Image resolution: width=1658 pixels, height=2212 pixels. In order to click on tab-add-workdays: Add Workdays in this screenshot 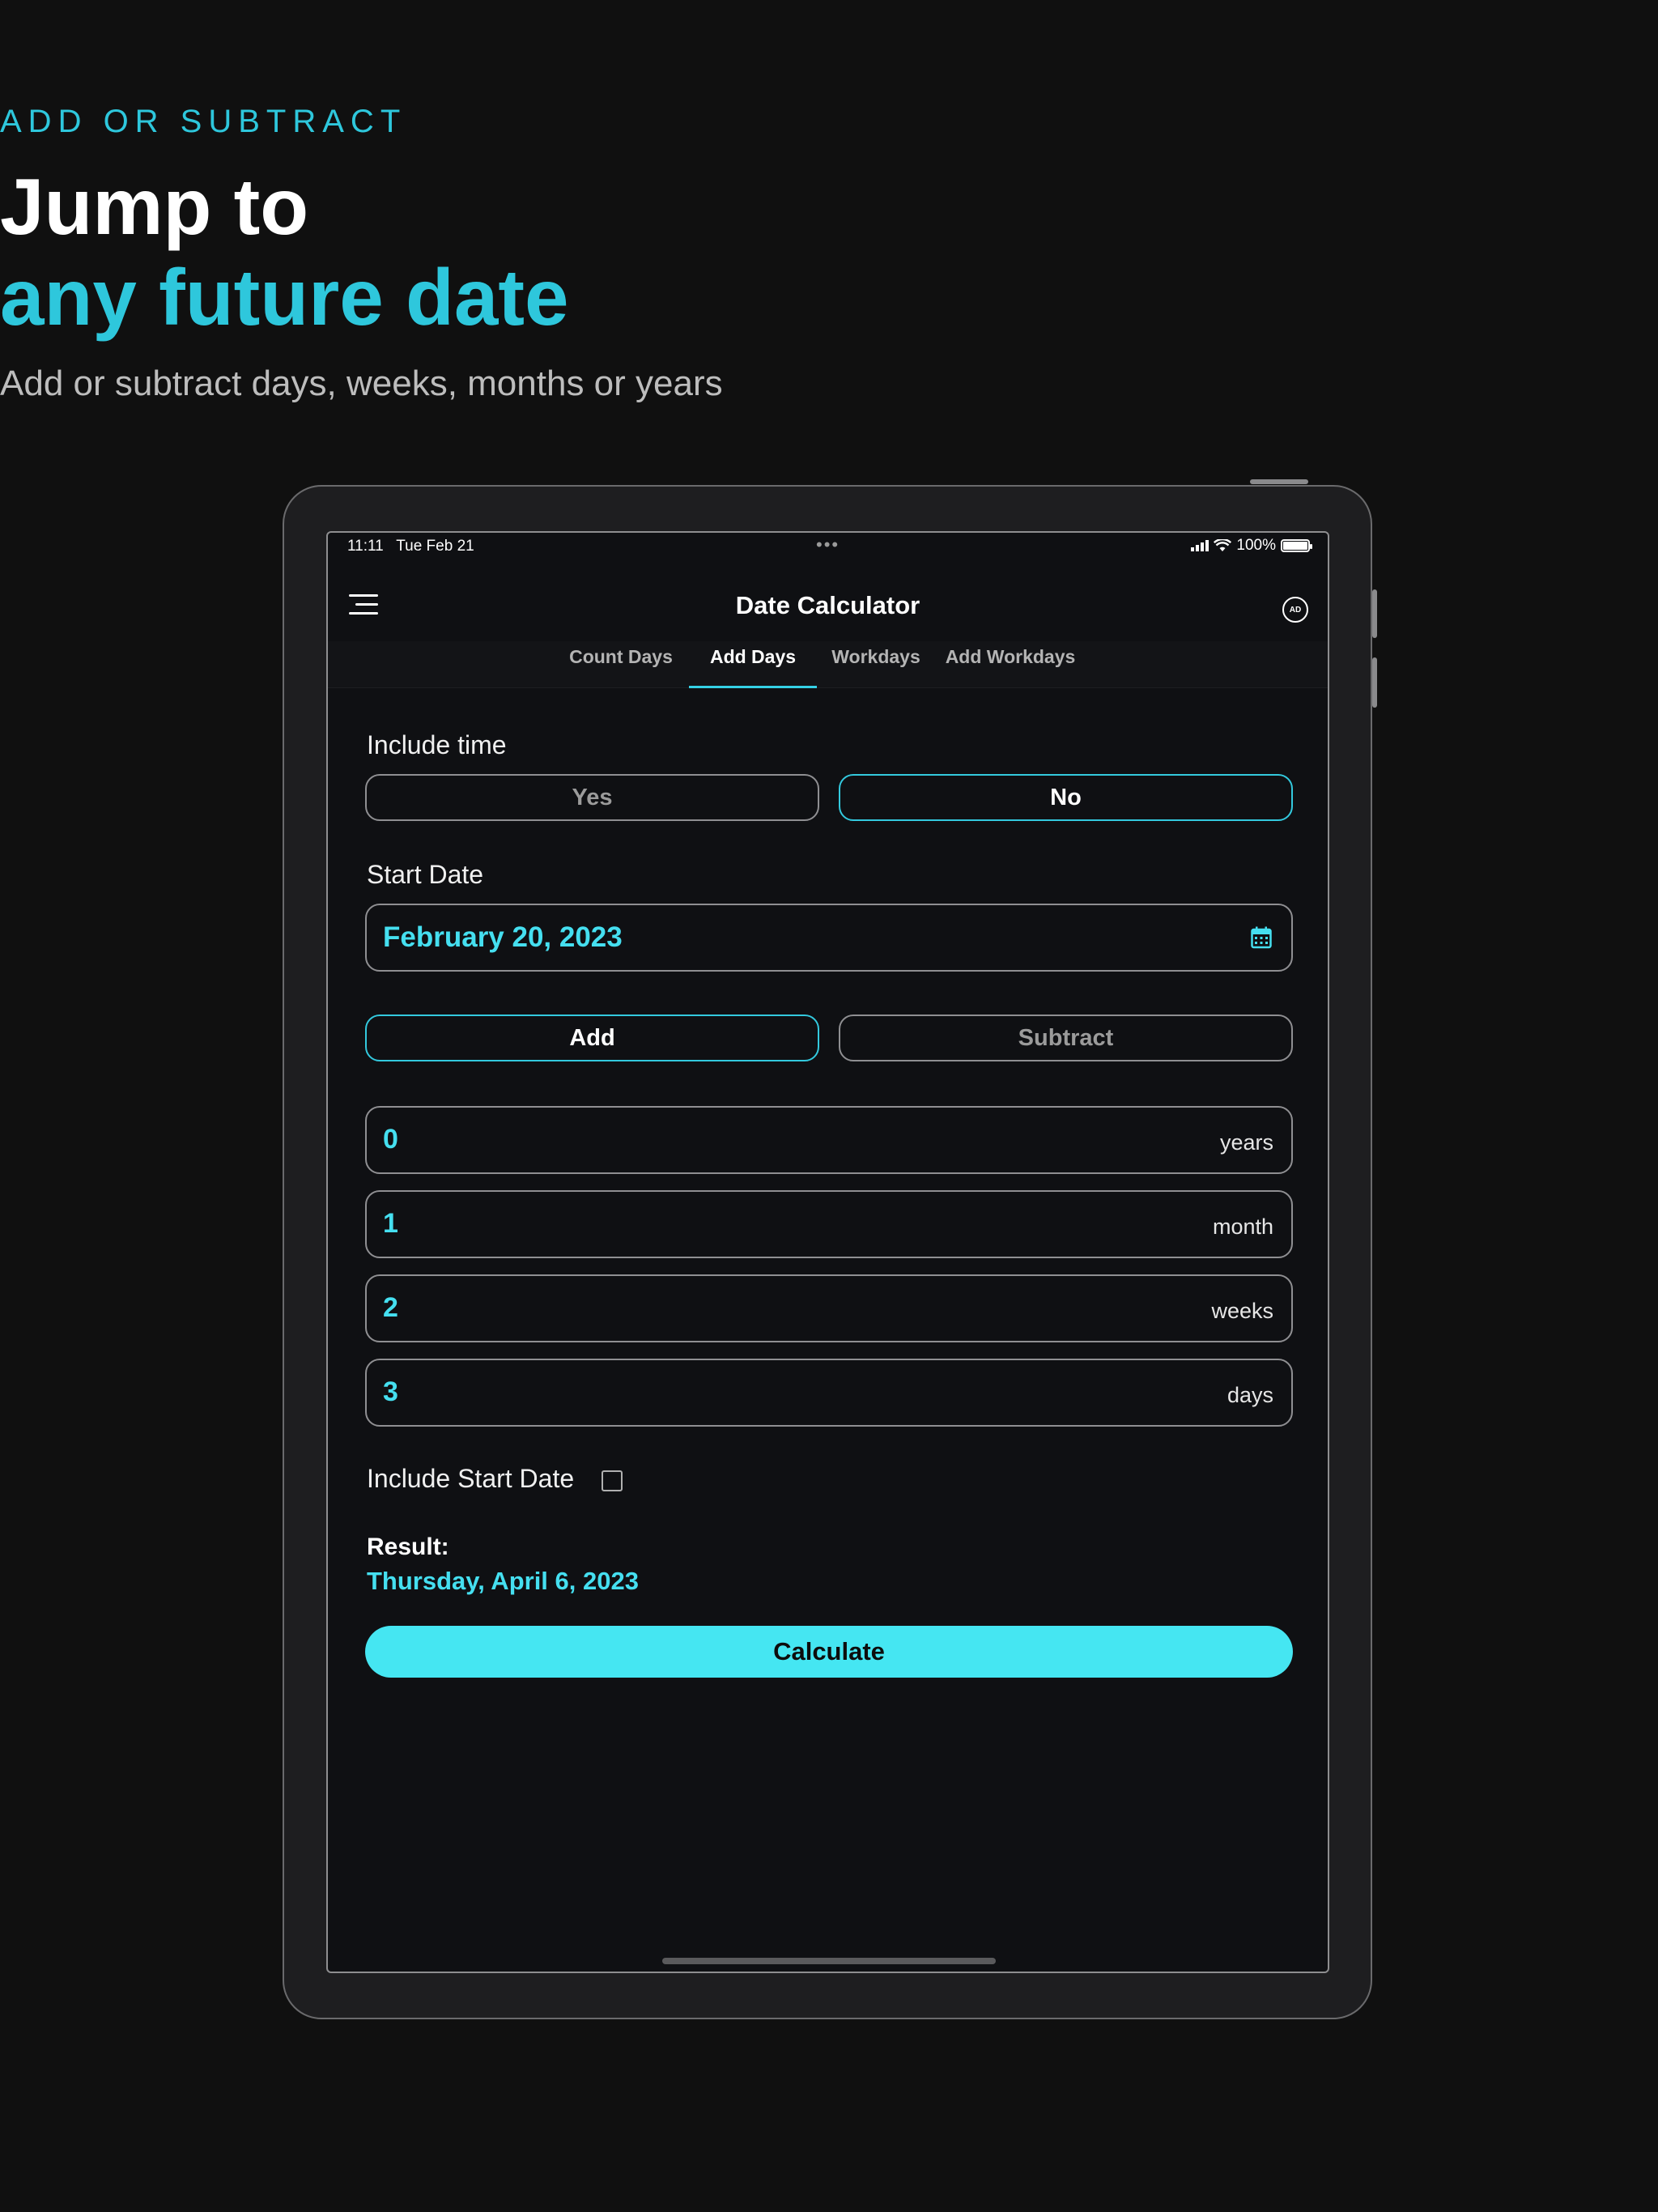, I will do `click(1010, 667)`.